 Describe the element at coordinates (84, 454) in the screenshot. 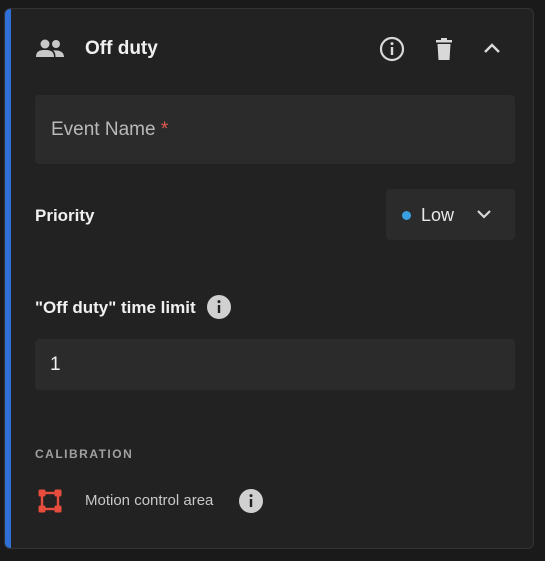

I see `calibration-section-title: CALIBRATION` at that location.